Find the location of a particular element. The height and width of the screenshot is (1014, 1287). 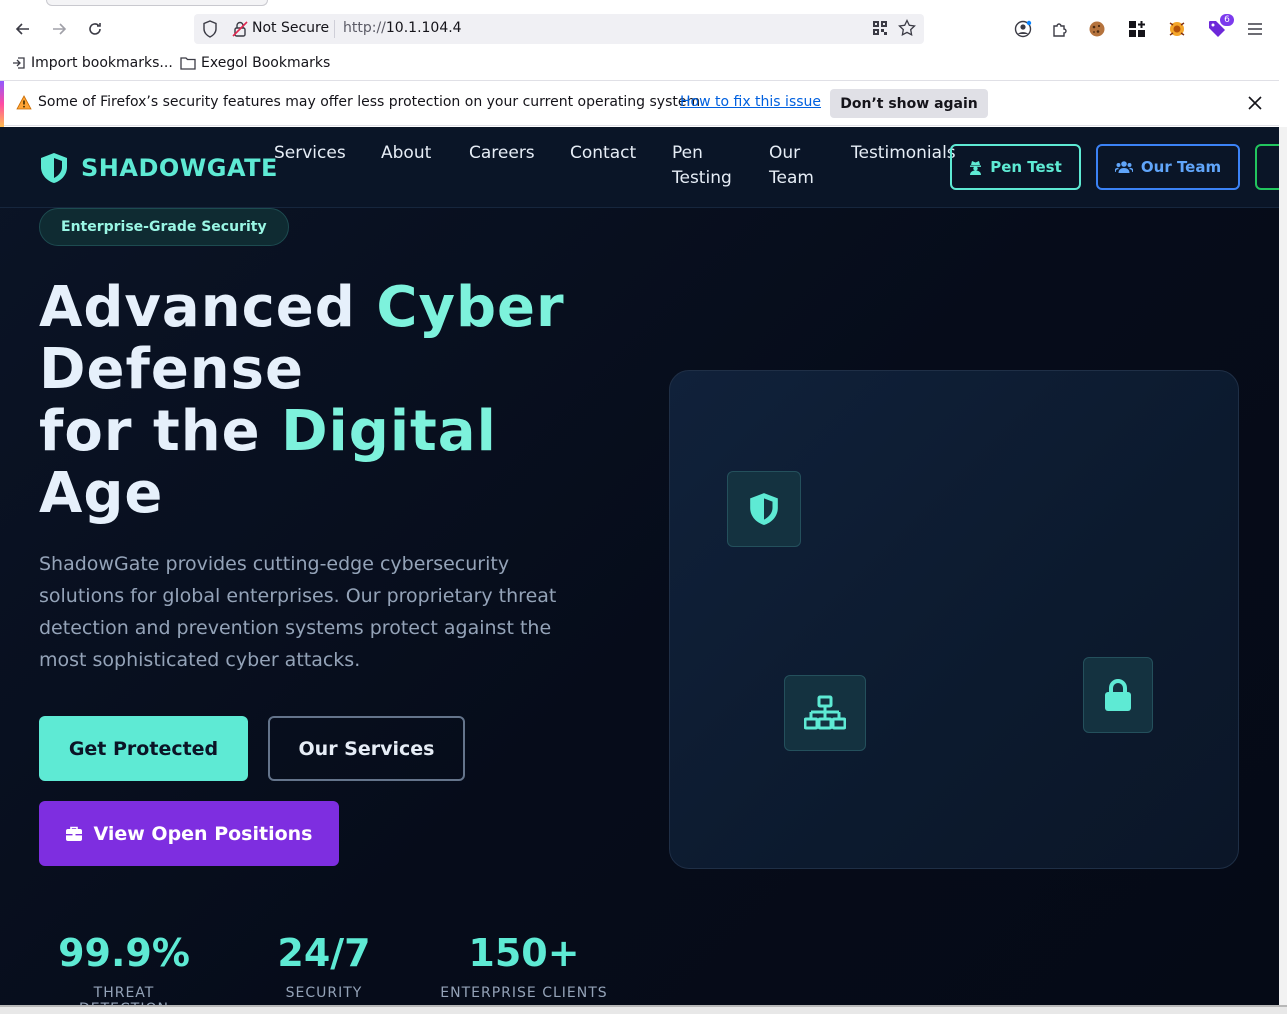

notification-accent-stripe is located at coordinates (2, 104).